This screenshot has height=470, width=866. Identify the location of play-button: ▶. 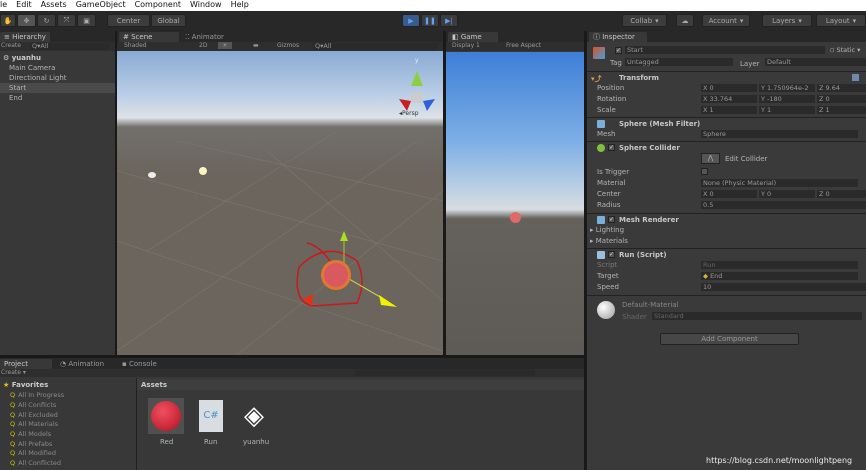
(411, 20).